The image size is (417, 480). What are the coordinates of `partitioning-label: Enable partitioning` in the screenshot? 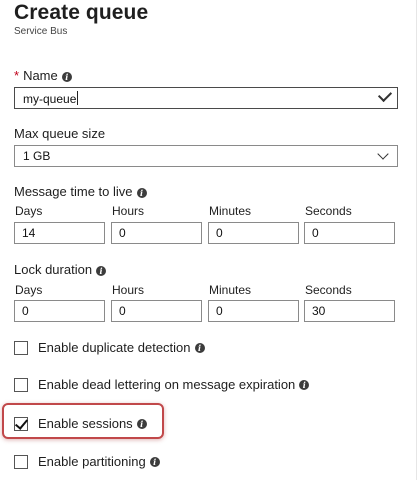 It's located at (92, 461).